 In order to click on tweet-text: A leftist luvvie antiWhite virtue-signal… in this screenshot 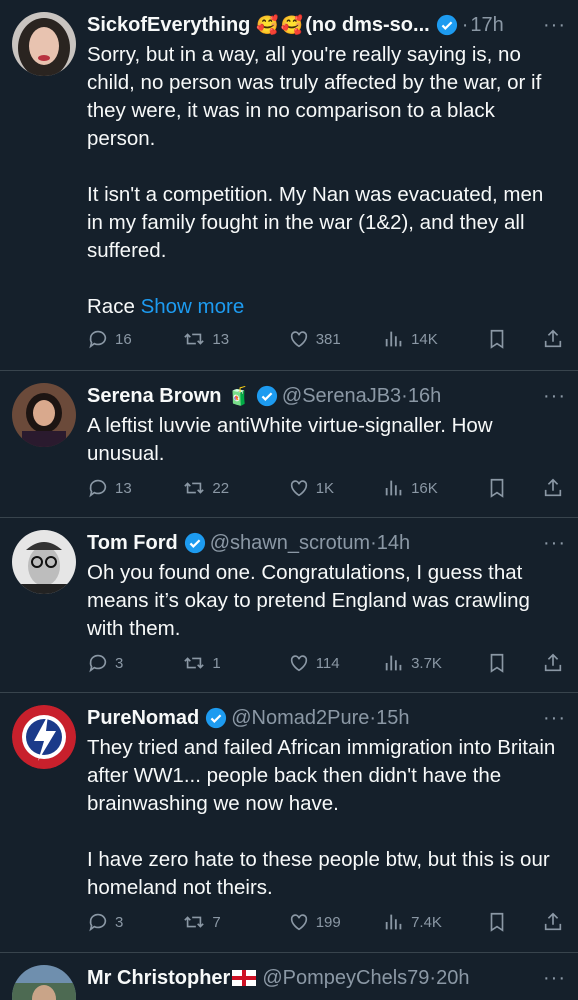, I will do `click(293, 439)`.